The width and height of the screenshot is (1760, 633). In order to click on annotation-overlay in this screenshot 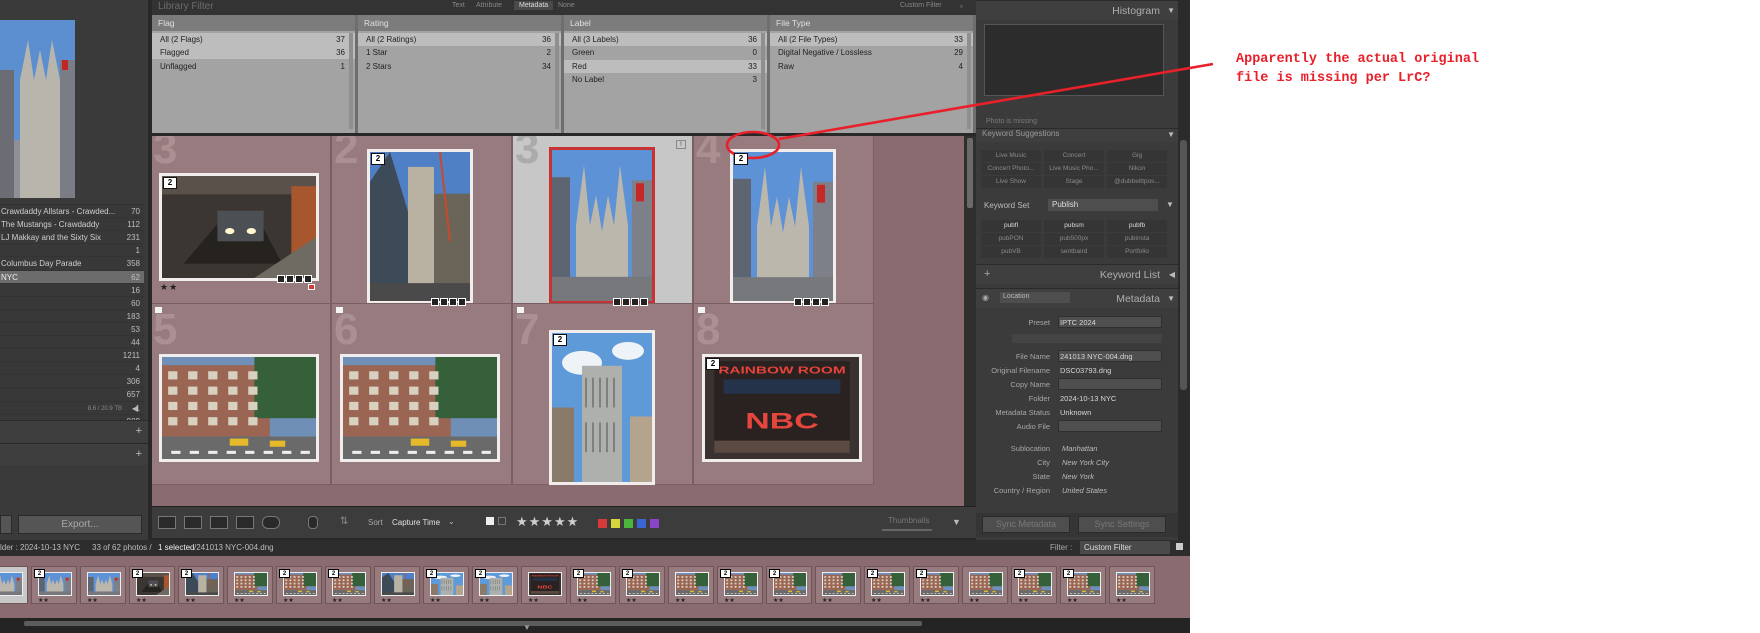, I will do `click(969, 111)`.